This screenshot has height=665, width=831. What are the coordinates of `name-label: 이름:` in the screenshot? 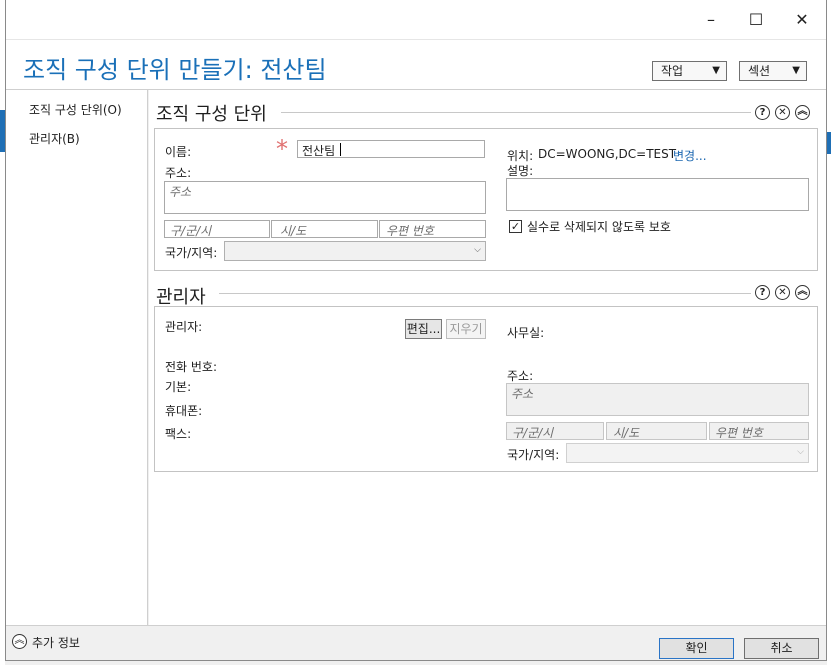 It's located at (178, 152).